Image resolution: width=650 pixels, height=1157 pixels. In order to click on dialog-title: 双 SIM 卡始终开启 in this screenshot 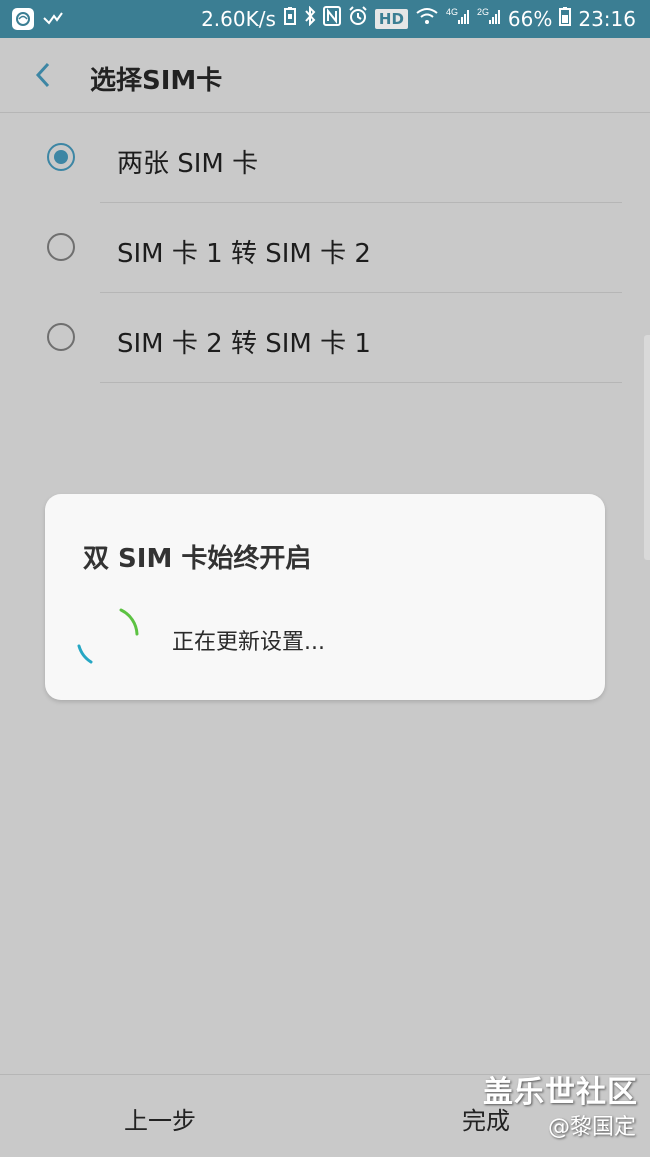, I will do `click(197, 559)`.